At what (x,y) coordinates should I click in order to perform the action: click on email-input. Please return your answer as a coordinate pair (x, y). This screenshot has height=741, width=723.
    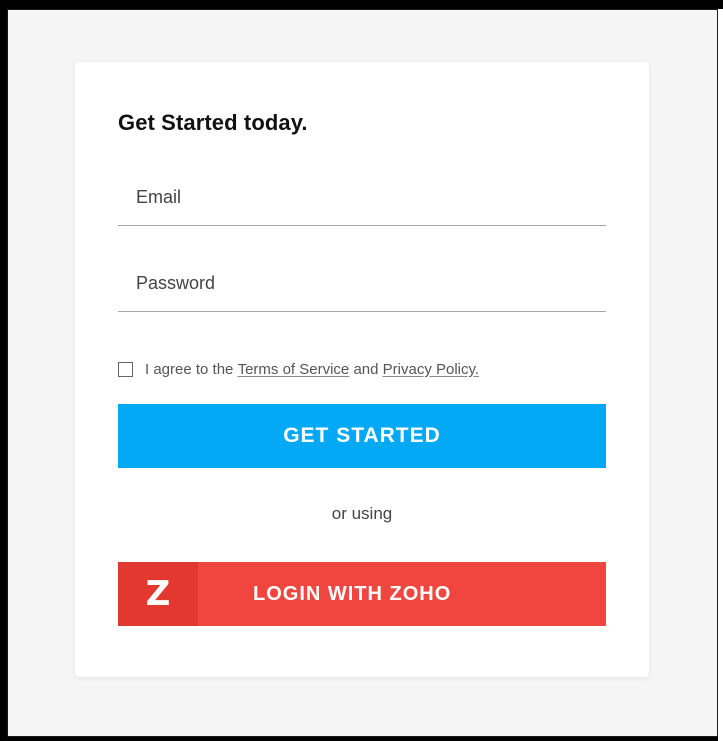
    Looking at the image, I should click on (362, 197).